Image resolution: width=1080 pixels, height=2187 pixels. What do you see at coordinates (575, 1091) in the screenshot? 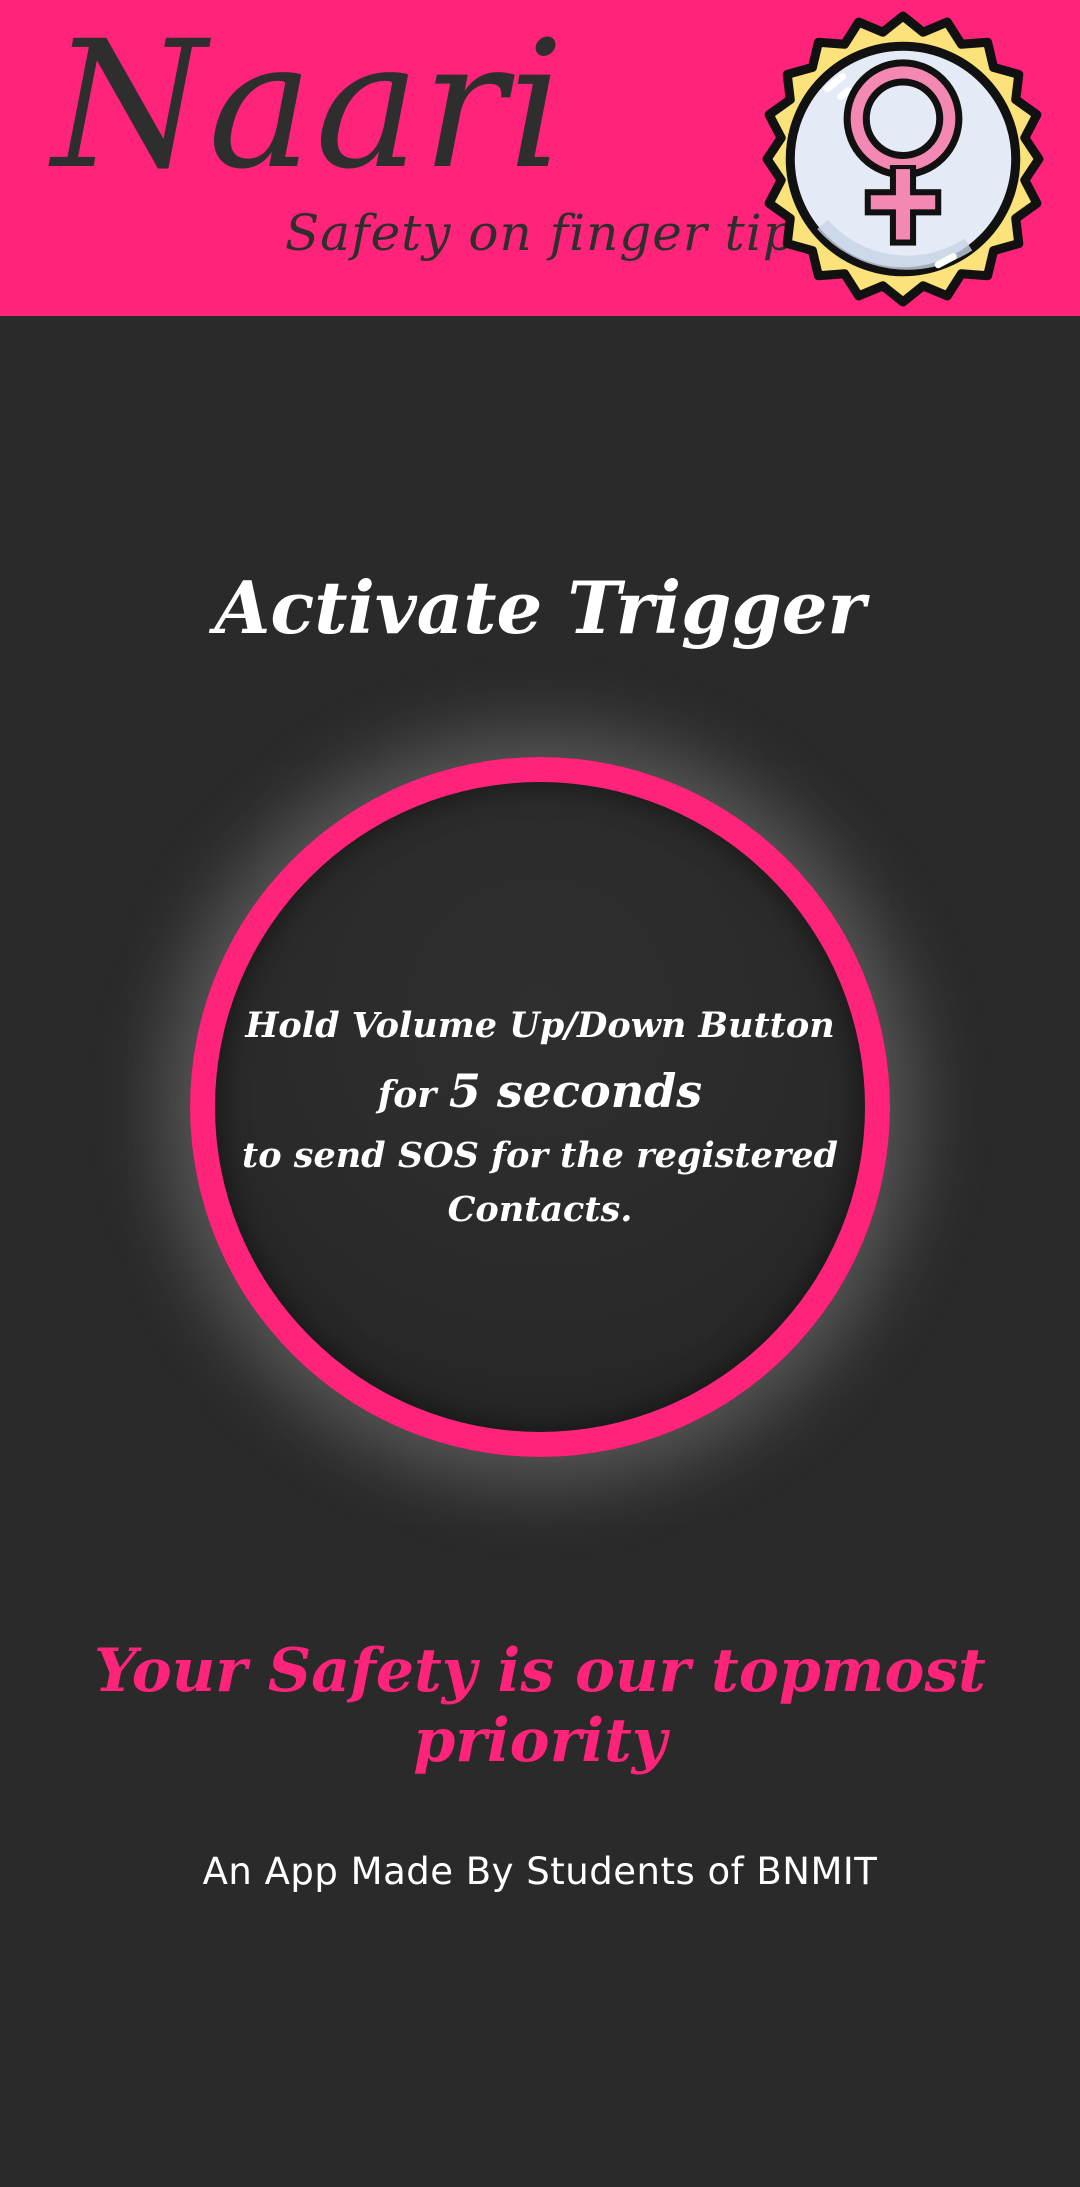
I see `instruction-duration: 5 seconds` at bounding box center [575, 1091].